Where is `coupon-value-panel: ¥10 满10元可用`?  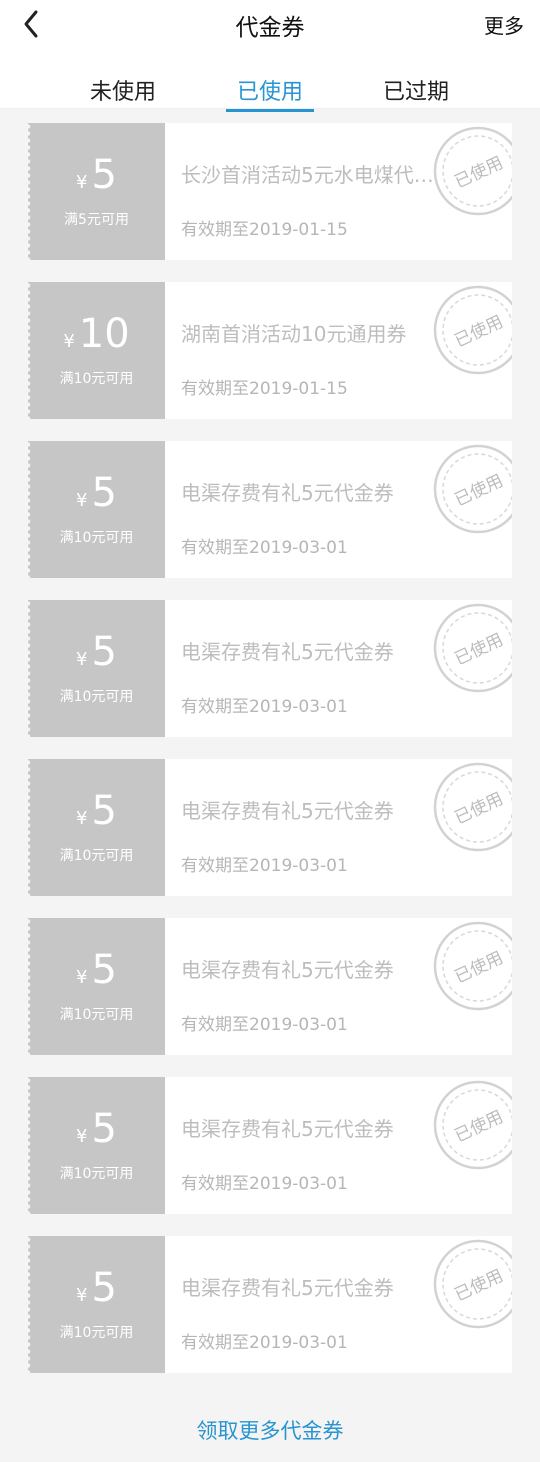
coupon-value-panel: ¥10 满10元可用 is located at coordinates (96, 350).